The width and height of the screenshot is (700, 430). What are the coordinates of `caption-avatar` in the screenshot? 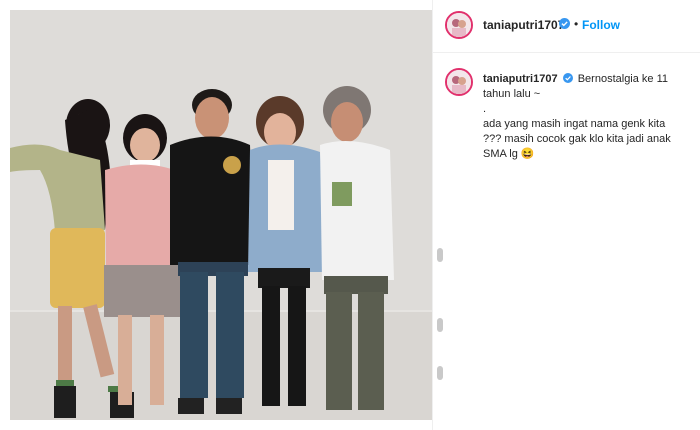 It's located at (459, 82).